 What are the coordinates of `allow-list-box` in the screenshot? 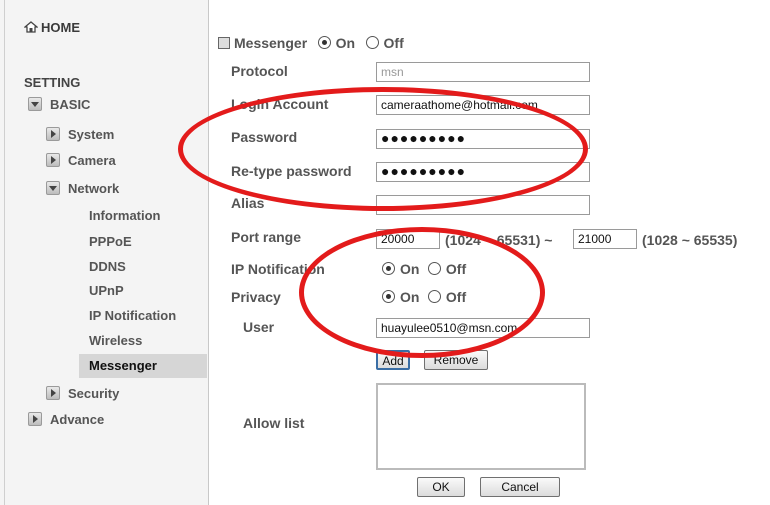 It's located at (481, 426).